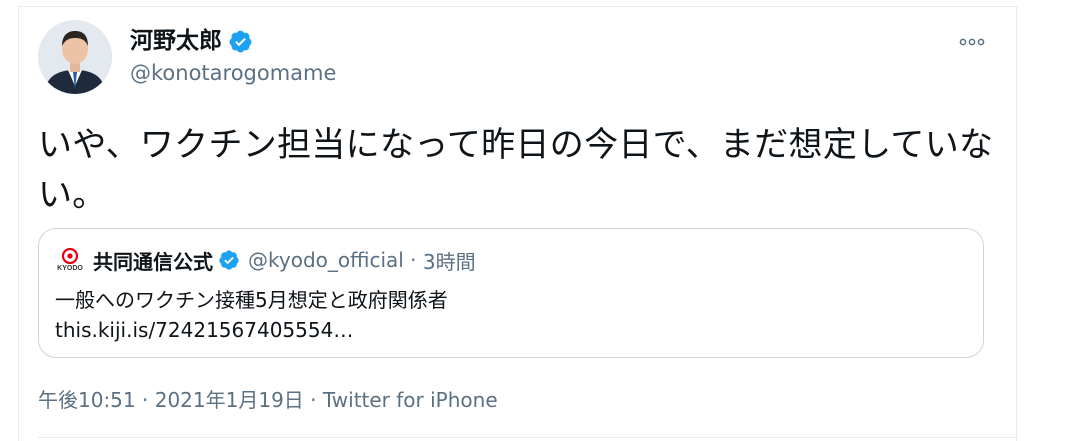  I want to click on kyodo-logo-icon, so click(70, 255).